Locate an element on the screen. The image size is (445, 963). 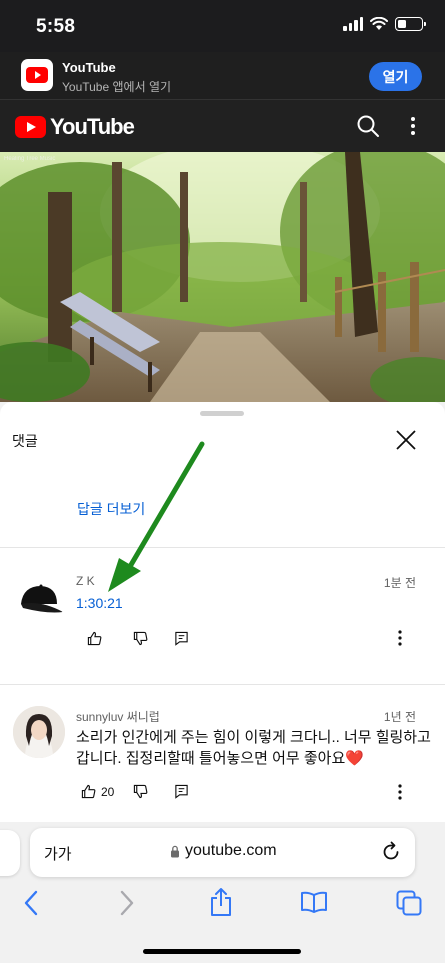
bookmarks-icon is located at coordinates (314, 902).